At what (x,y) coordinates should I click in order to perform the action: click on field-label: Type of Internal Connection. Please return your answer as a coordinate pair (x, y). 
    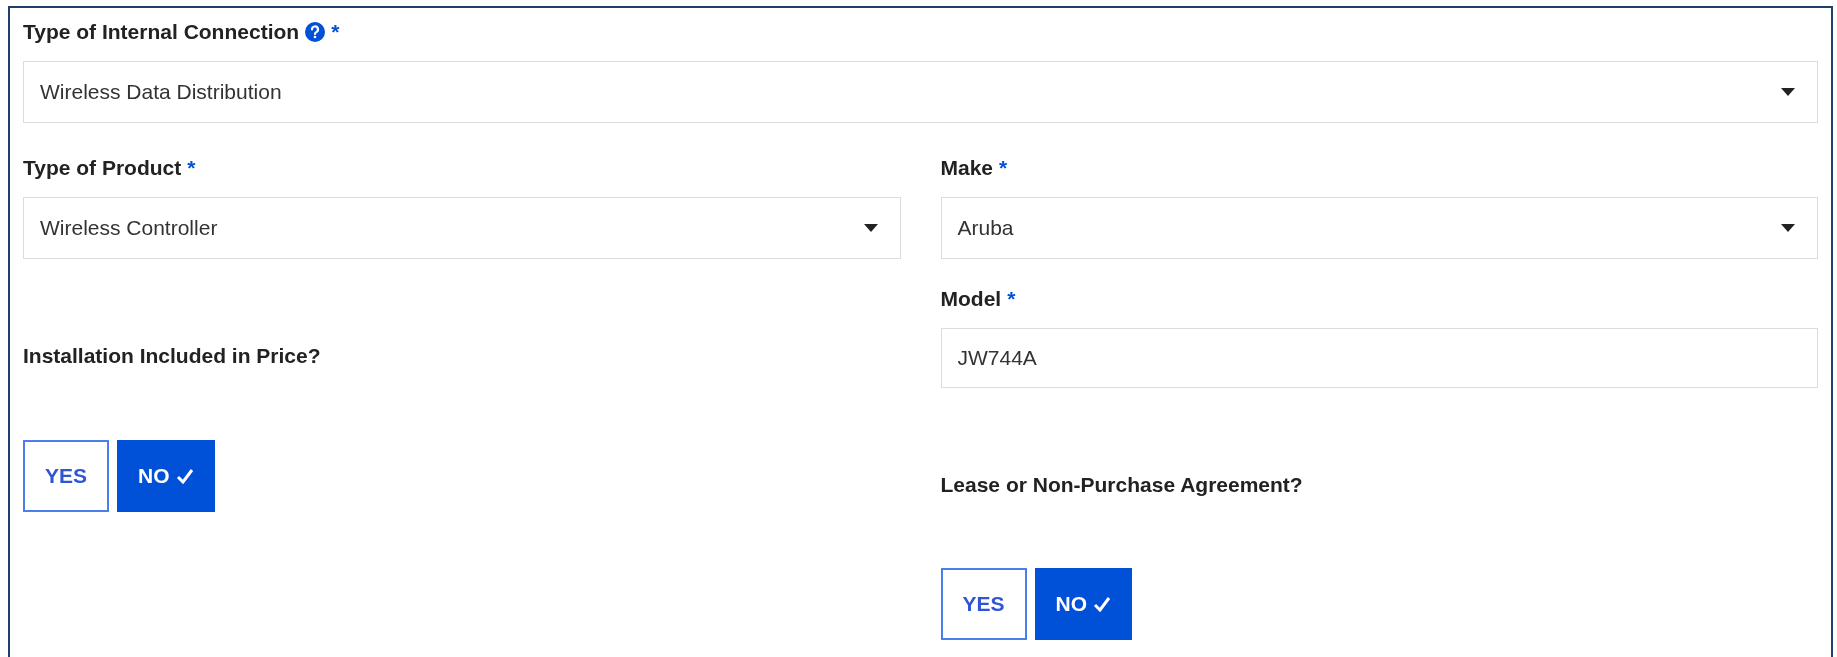
    Looking at the image, I should click on (161, 32).